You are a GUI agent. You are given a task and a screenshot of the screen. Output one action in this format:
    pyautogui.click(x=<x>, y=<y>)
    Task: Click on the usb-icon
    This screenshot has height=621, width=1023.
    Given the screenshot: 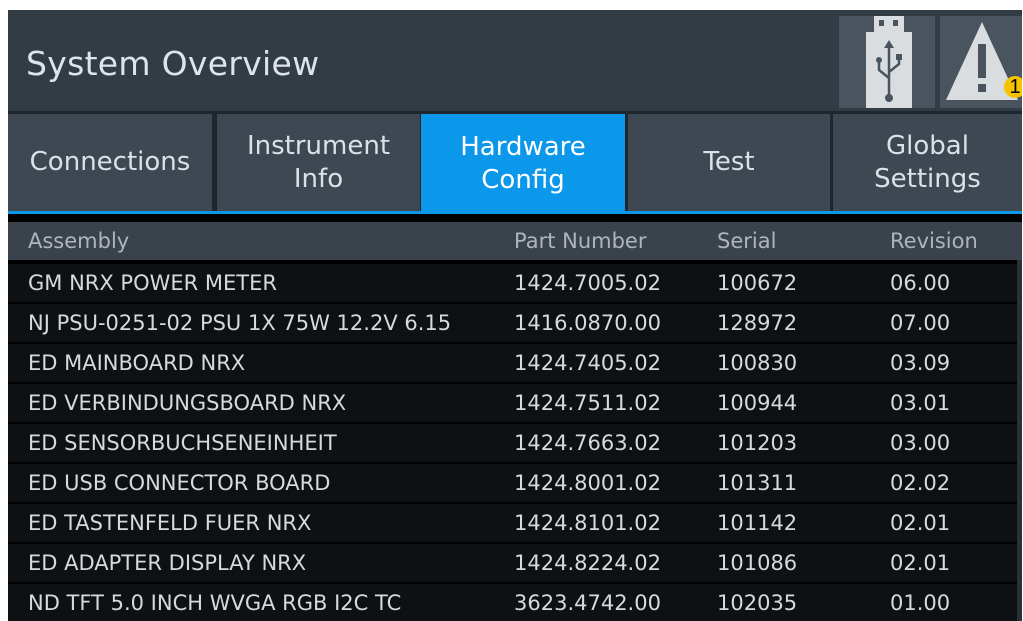 What is the action you would take?
    pyautogui.click(x=889, y=62)
    